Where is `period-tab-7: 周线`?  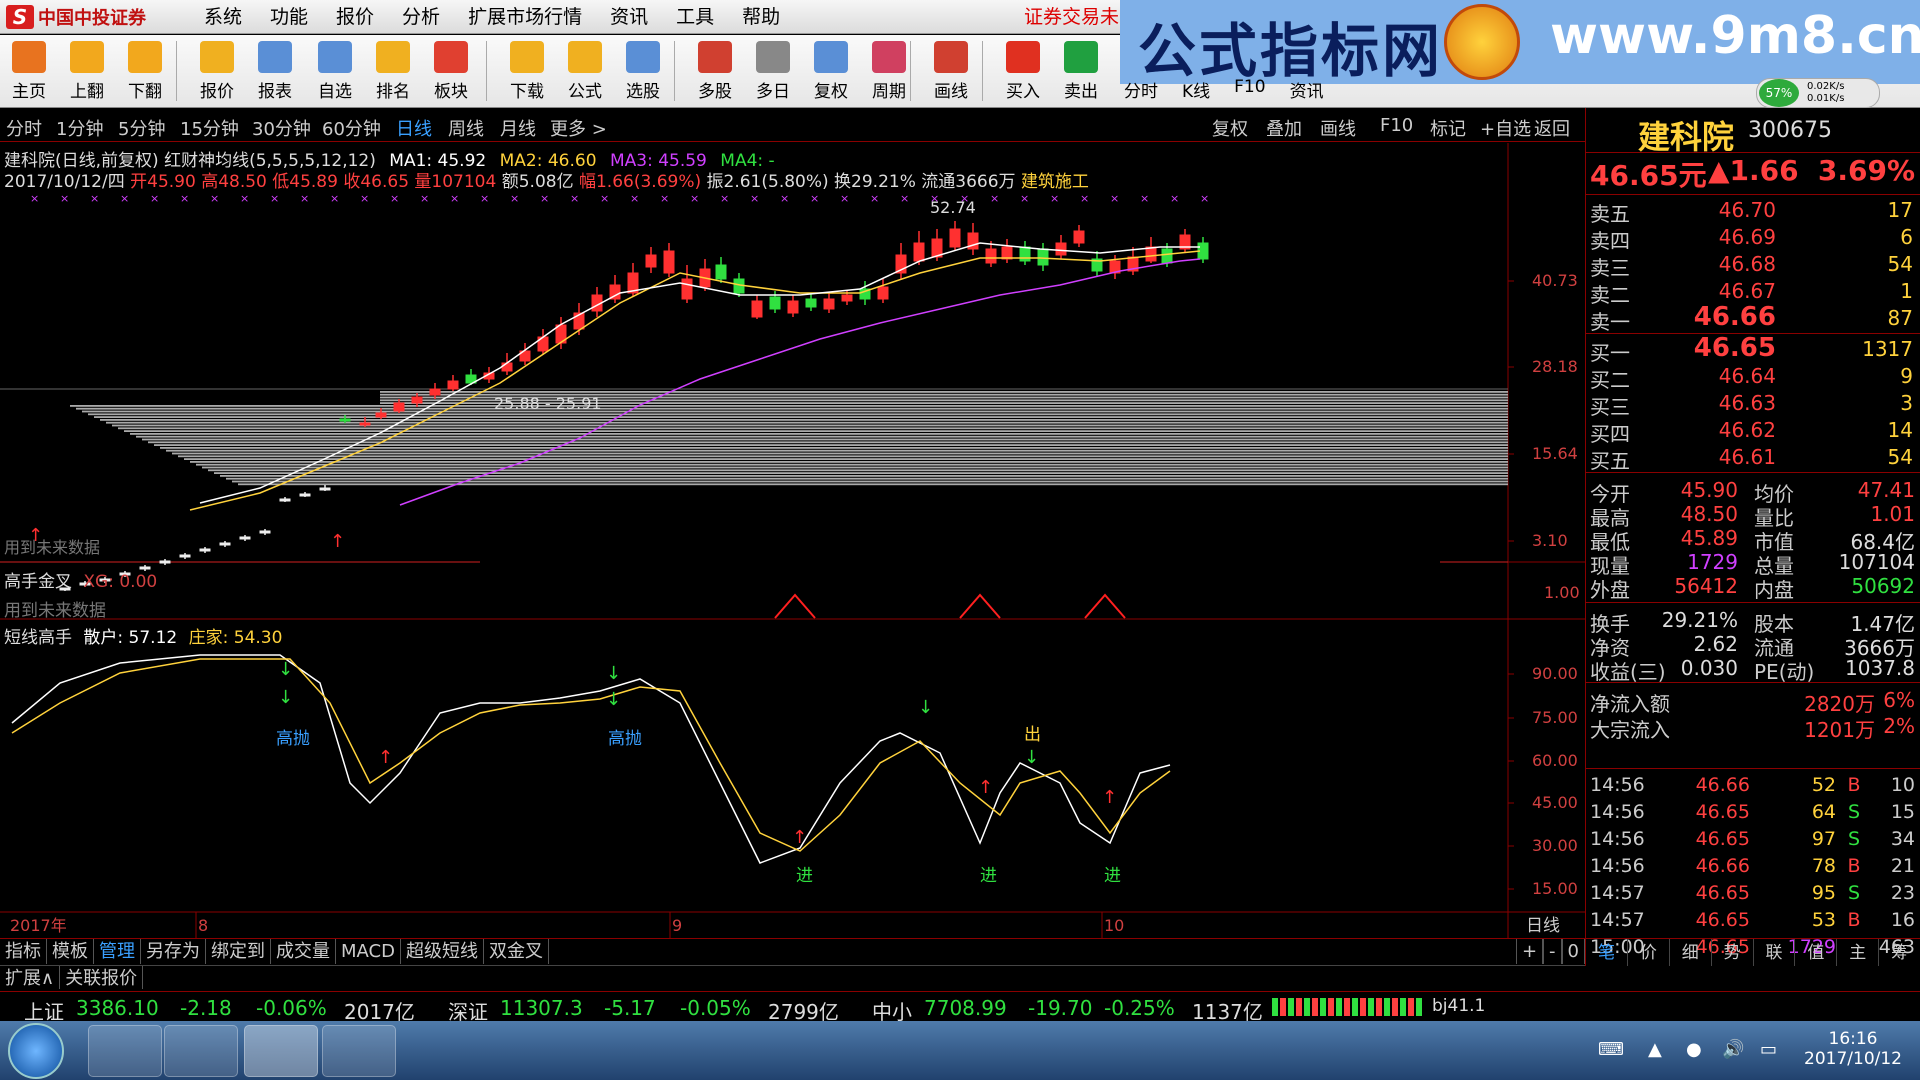
period-tab-7: 周线 is located at coordinates (466, 128).